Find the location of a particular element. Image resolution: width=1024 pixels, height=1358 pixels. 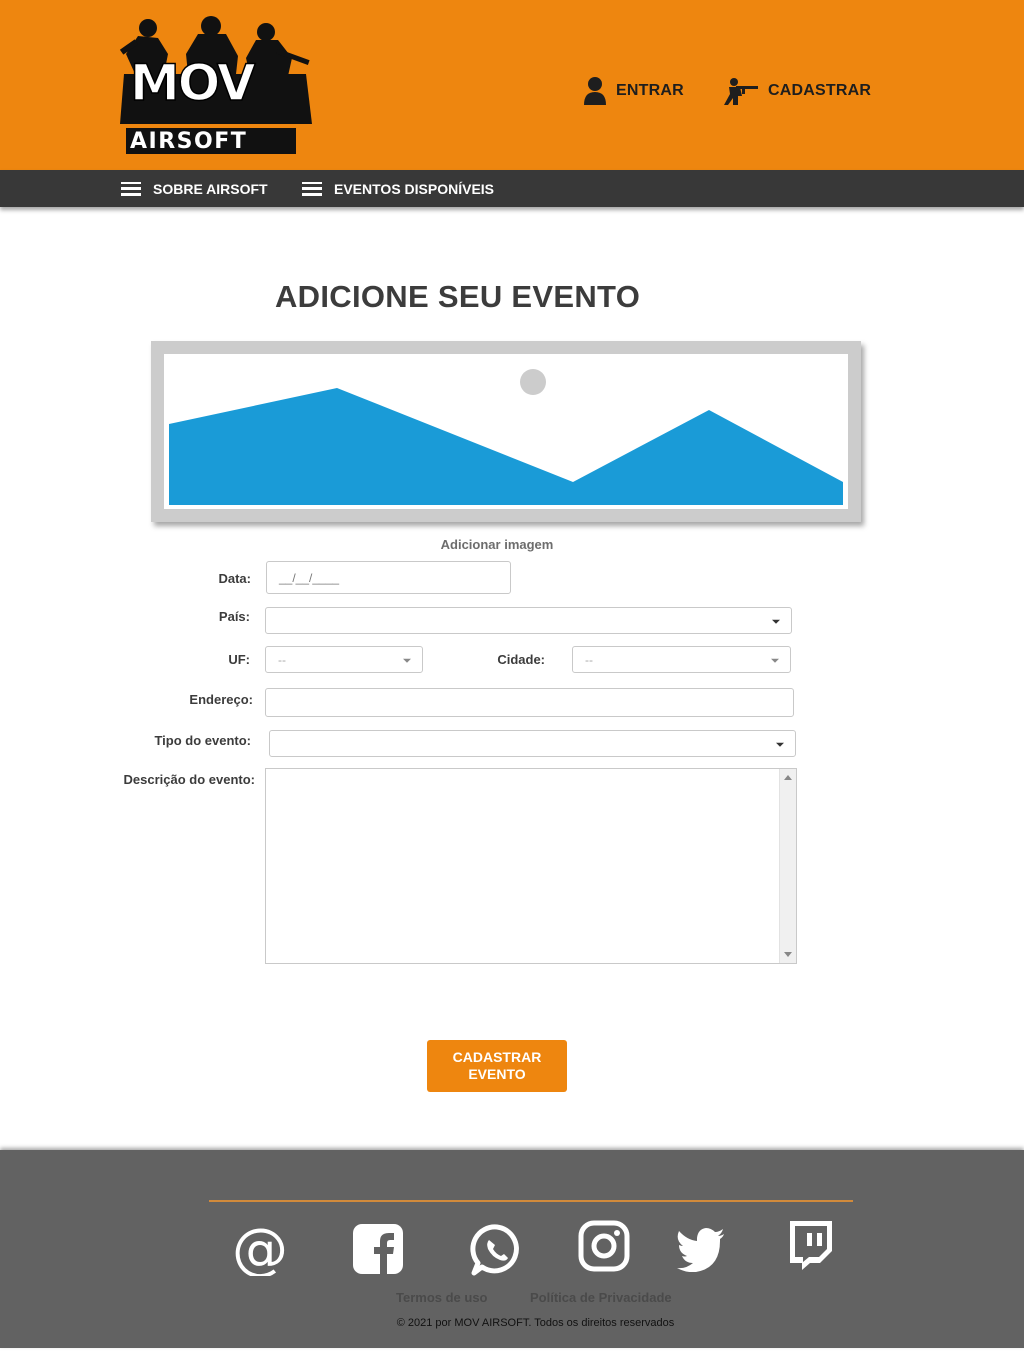

scroll-up-icon is located at coordinates (788, 777).